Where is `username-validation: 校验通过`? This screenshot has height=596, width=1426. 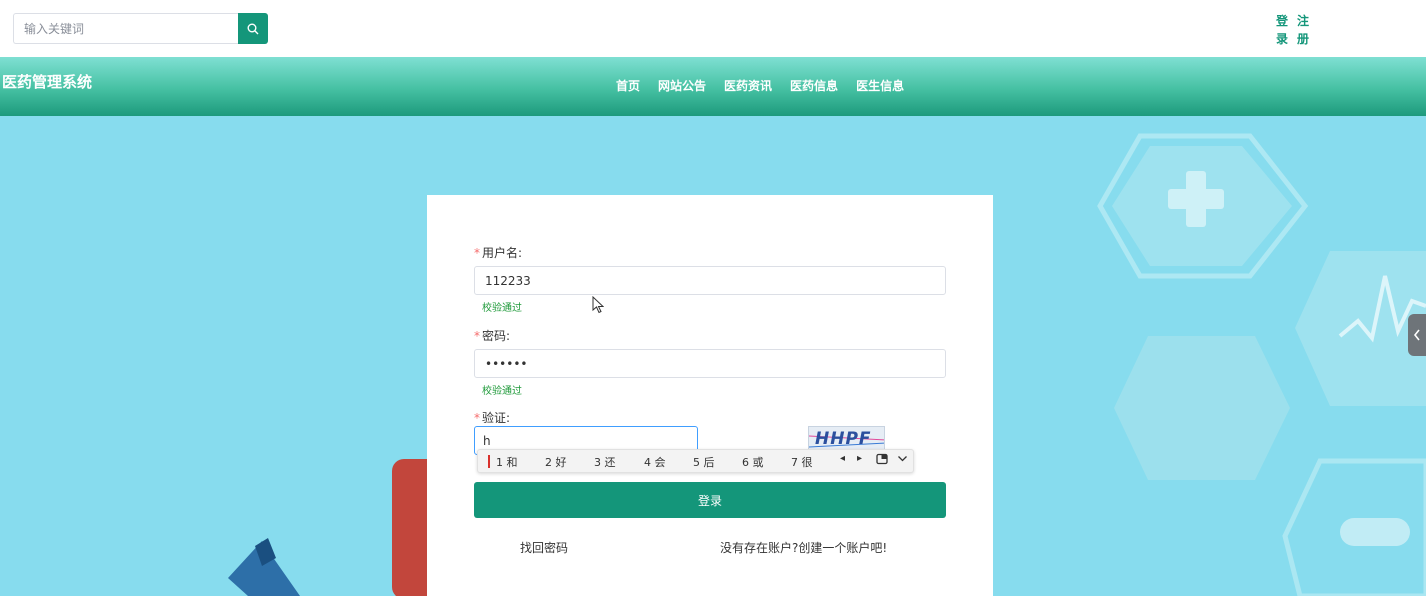 username-validation: 校验通过 is located at coordinates (502, 308).